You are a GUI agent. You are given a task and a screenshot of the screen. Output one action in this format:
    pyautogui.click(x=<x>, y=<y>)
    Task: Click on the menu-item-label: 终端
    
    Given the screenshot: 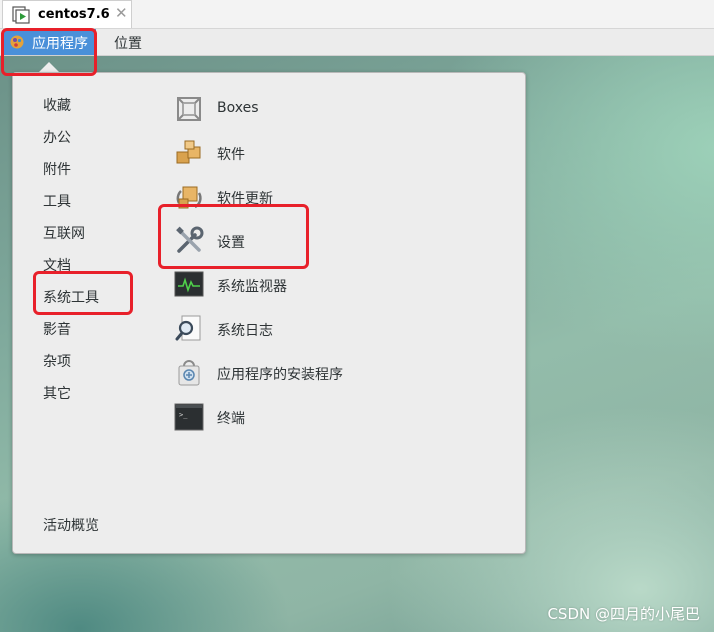 What is the action you would take?
    pyautogui.click(x=231, y=419)
    